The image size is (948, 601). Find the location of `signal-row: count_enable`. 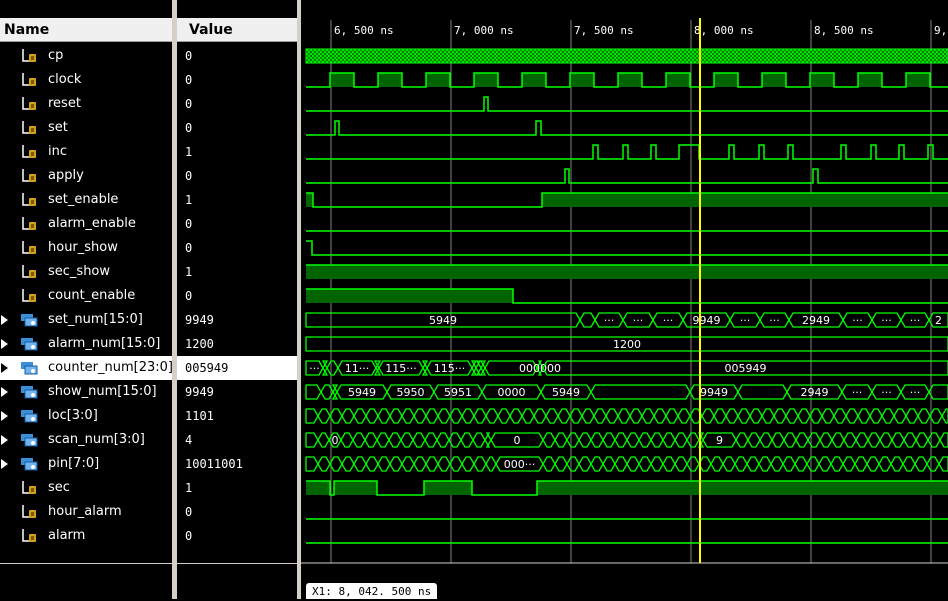

signal-row: count_enable is located at coordinates (86, 296).